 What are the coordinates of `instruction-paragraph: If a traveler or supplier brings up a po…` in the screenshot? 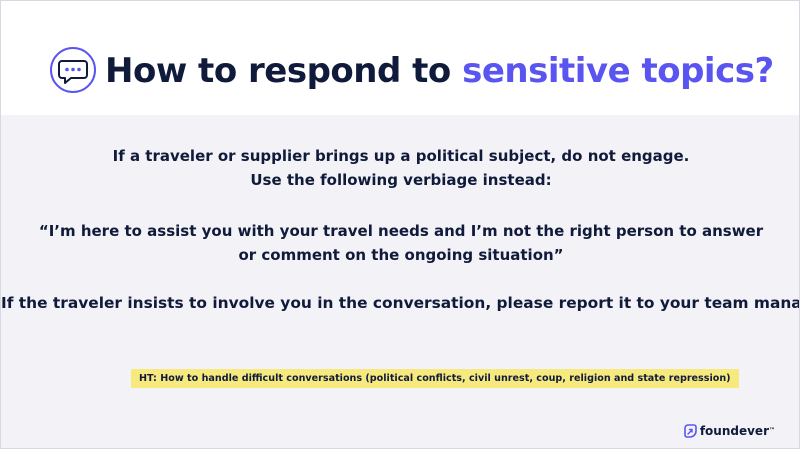 It's located at (400, 168).